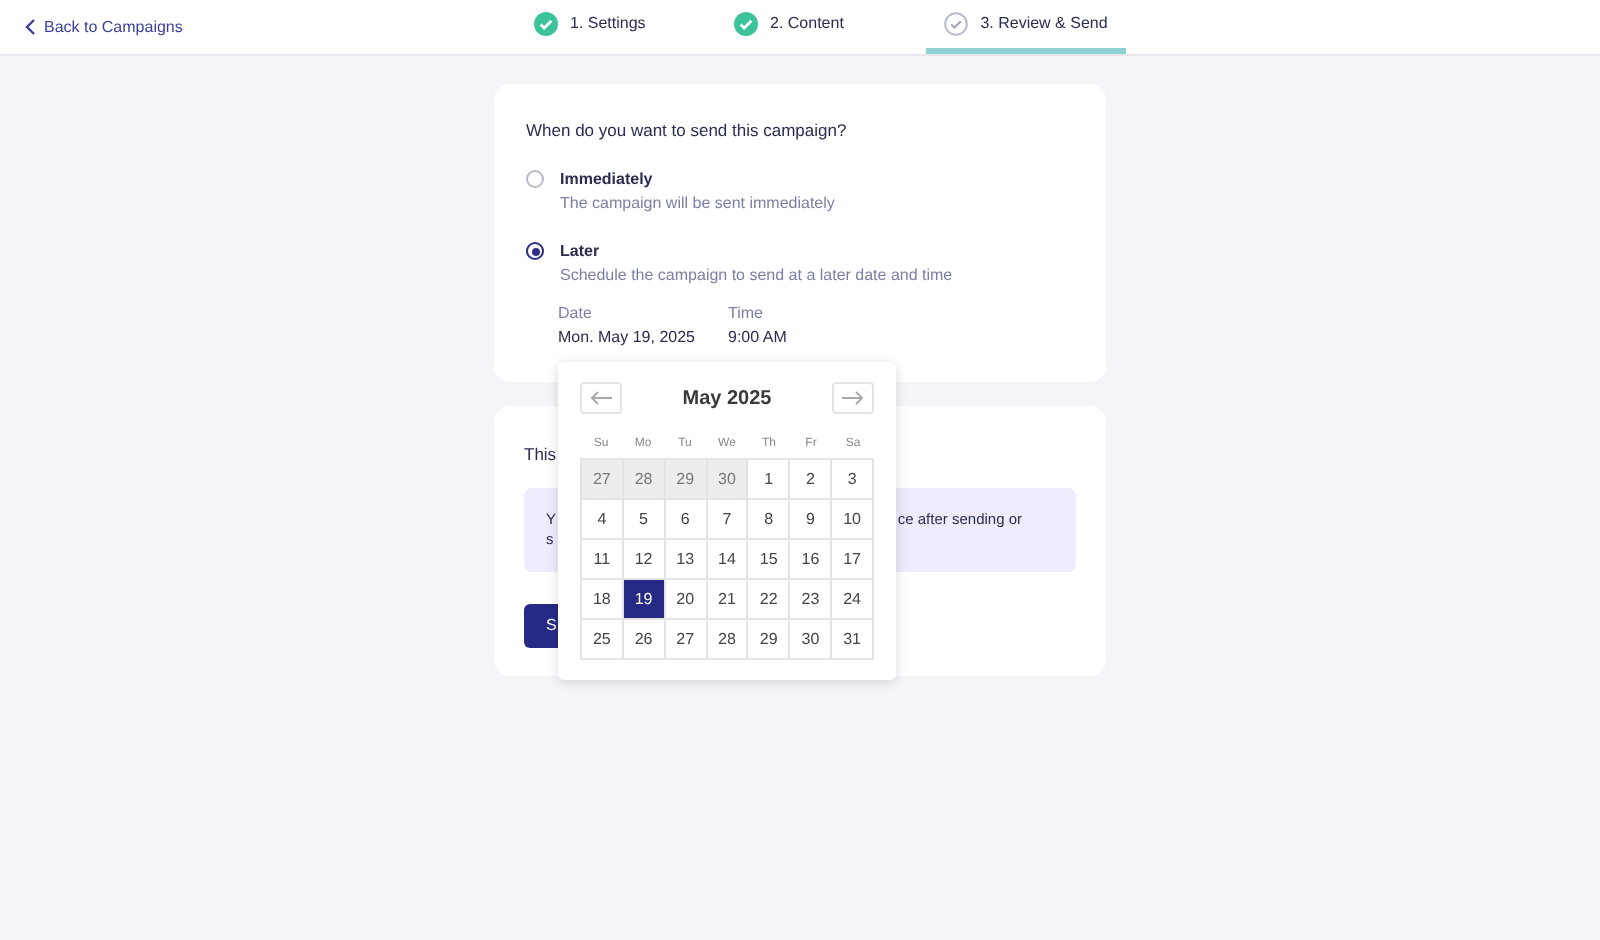 The height and width of the screenshot is (940, 1600). I want to click on day-cell: 2, so click(811, 480).